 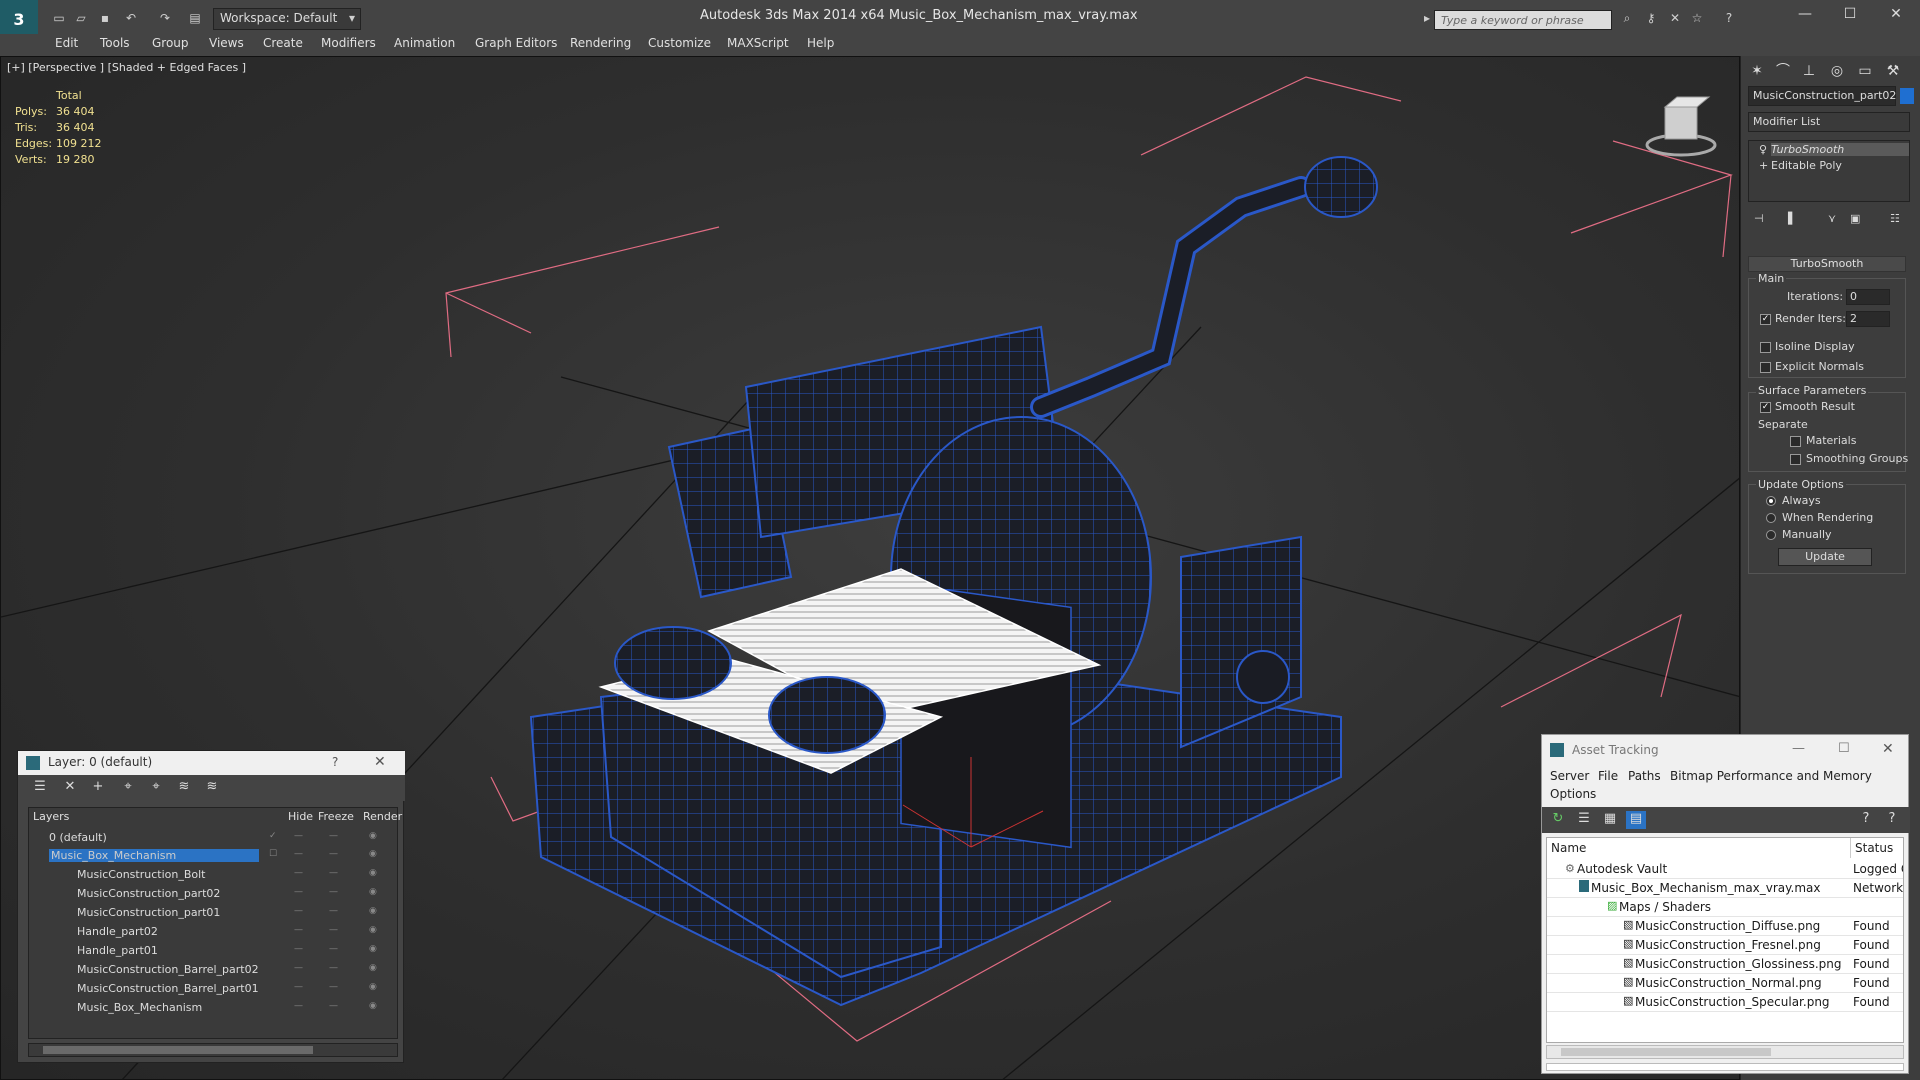 What do you see at coordinates (1725, 869) in the screenshot?
I see `asset-row: Autodesk Vault Logged O` at bounding box center [1725, 869].